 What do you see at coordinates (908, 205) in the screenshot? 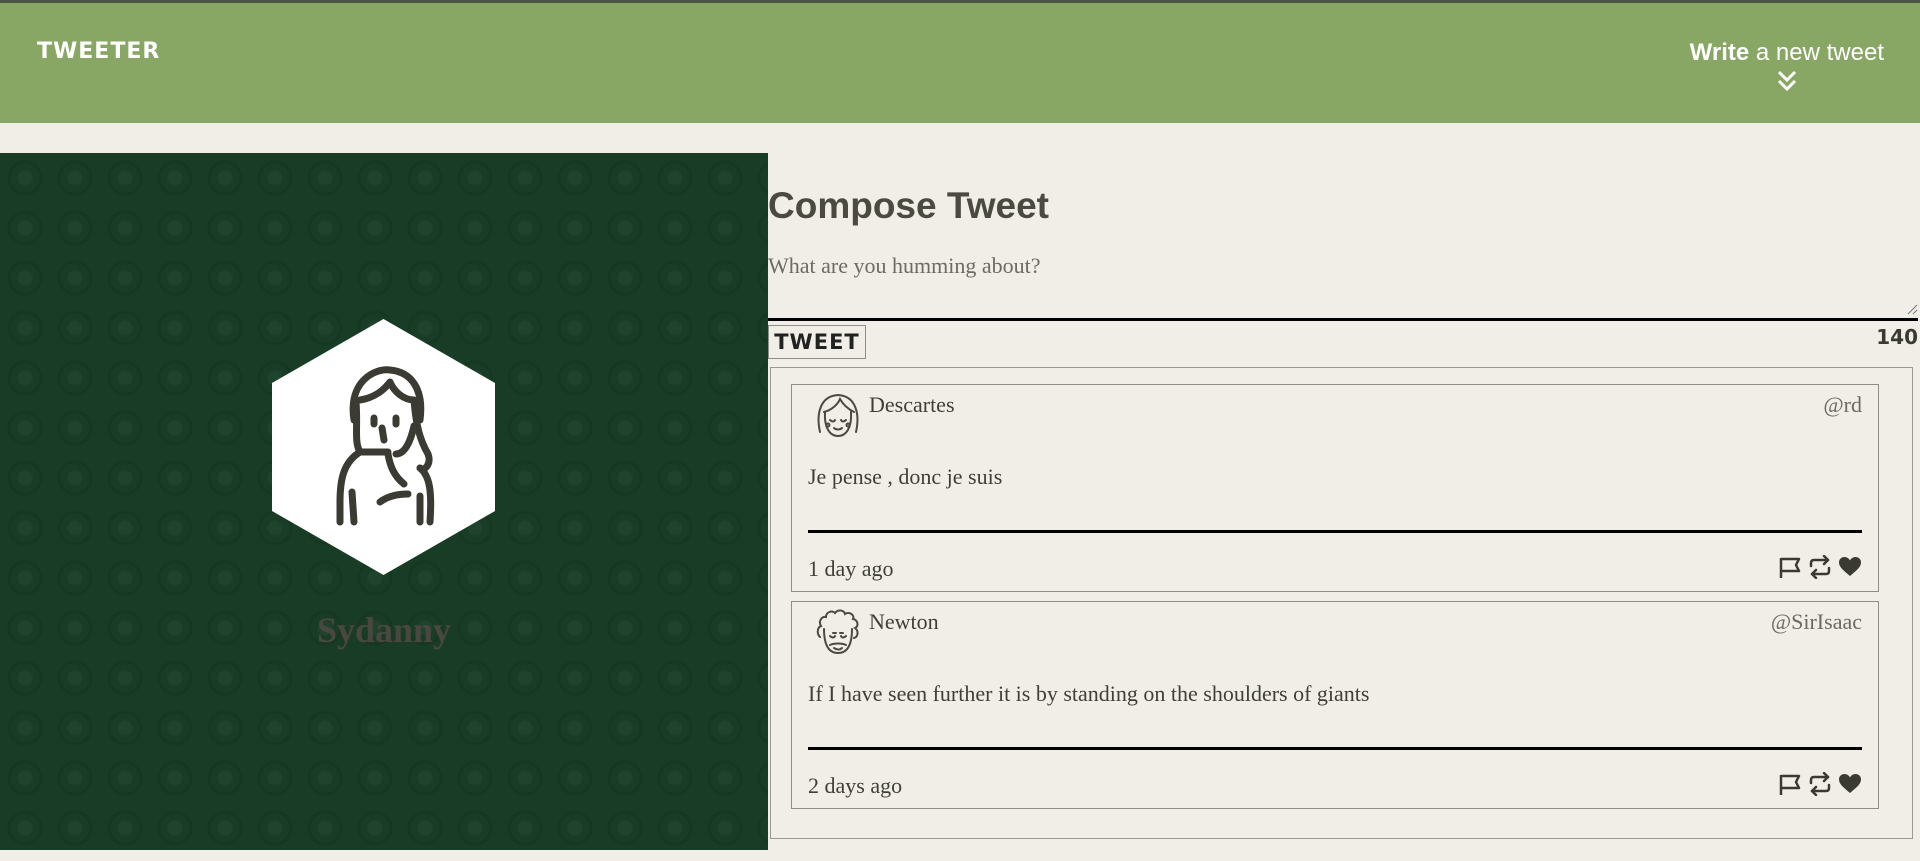
I see `compose-heading: Compose Tweet` at bounding box center [908, 205].